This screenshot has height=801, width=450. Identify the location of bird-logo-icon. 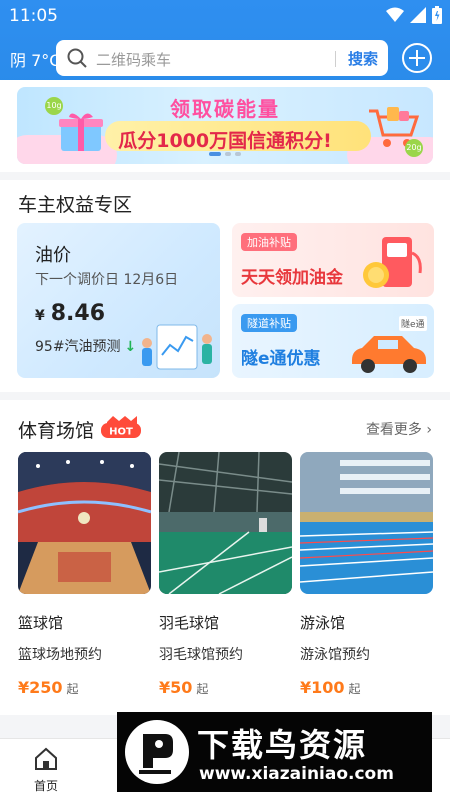
(157, 752).